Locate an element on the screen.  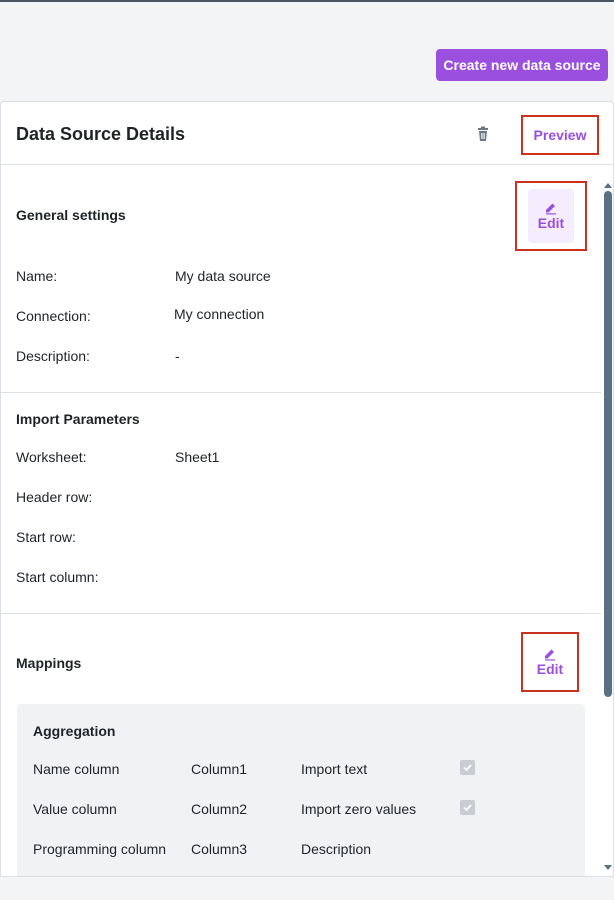
worksheet-value: Sheet1 is located at coordinates (197, 457).